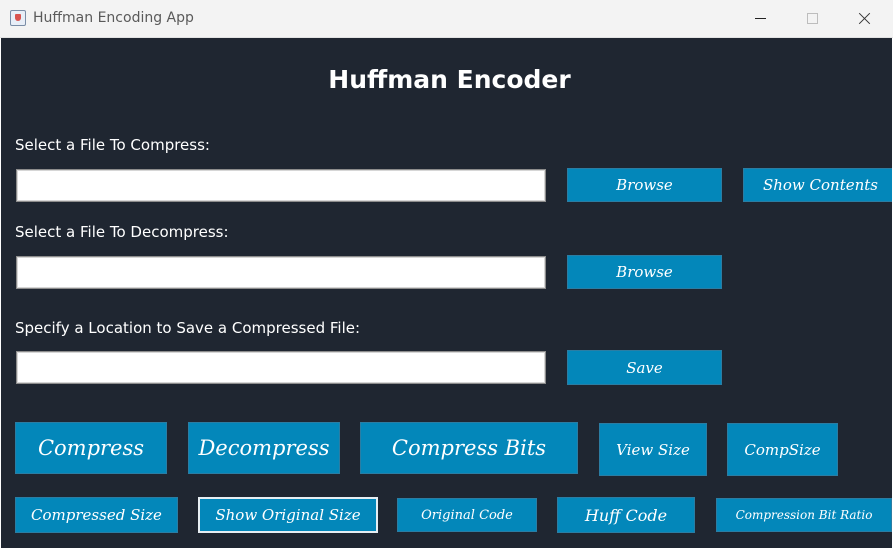 This screenshot has width=893, height=550. I want to click on huff-code-button: Huff Code, so click(626, 515).